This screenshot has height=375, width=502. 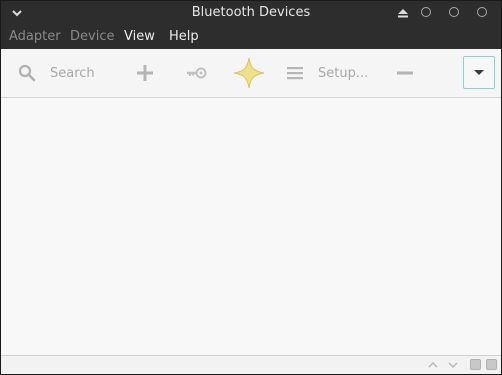 I want to click on maximize-button, so click(x=454, y=12).